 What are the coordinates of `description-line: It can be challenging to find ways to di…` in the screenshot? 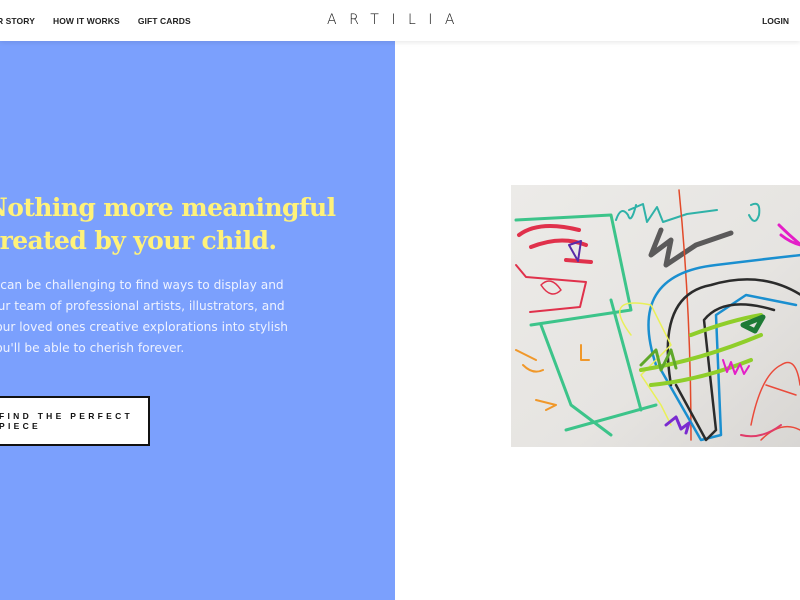 It's located at (142, 285).